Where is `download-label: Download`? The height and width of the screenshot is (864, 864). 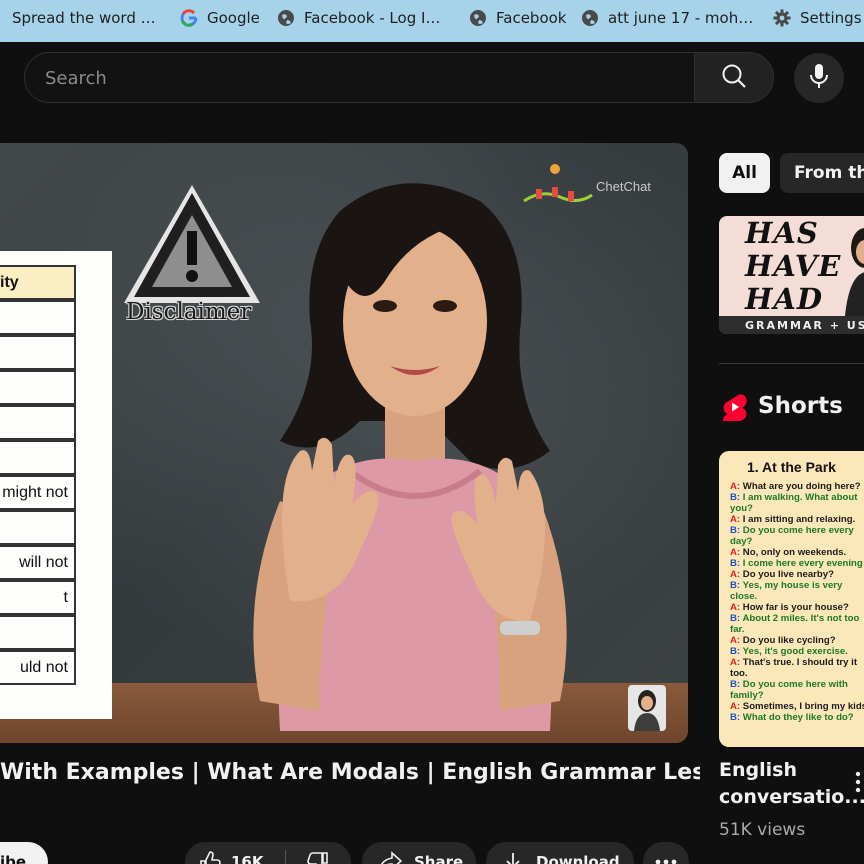 download-label: Download is located at coordinates (578, 858).